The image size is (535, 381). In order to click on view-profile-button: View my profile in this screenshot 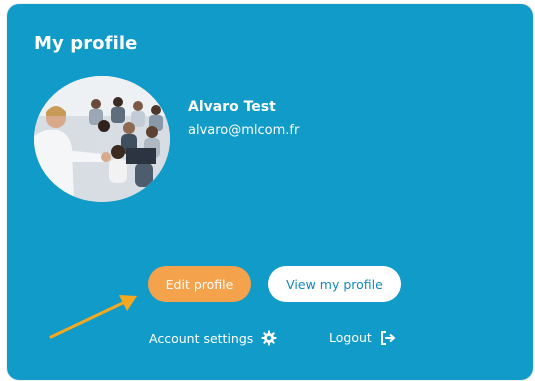, I will do `click(334, 284)`.